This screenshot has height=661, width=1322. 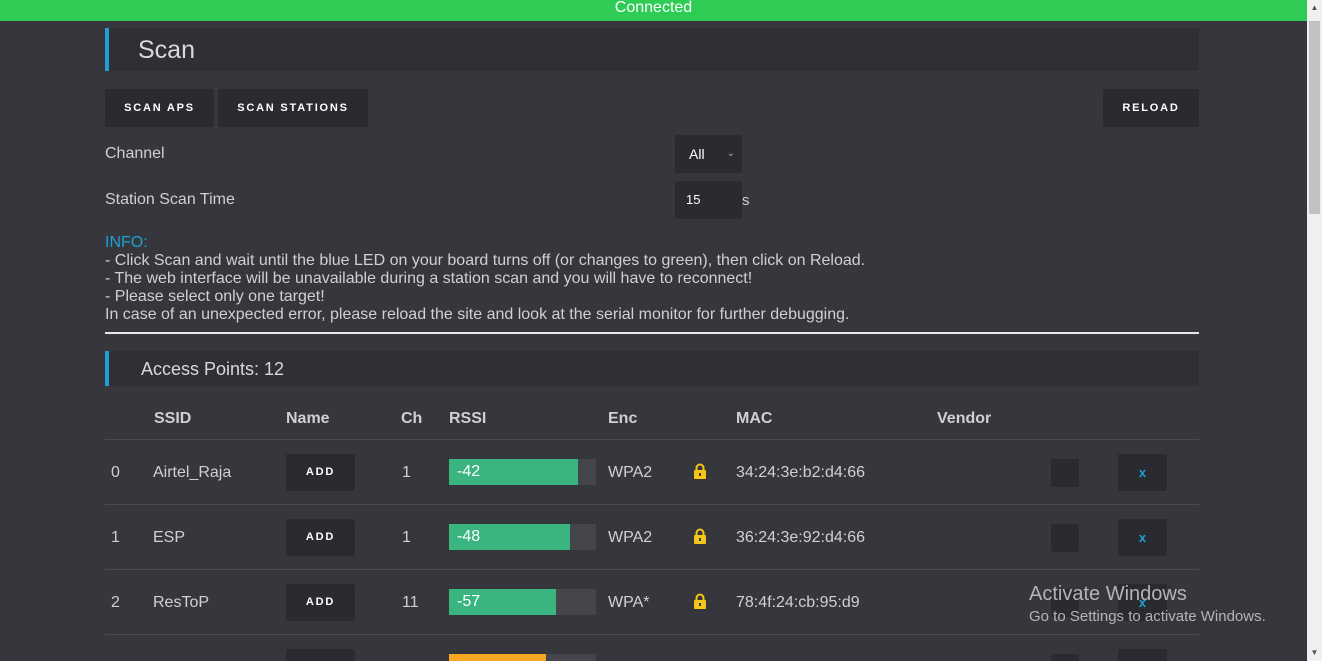 What do you see at coordinates (115, 537) in the screenshot?
I see `row-index: 1` at bounding box center [115, 537].